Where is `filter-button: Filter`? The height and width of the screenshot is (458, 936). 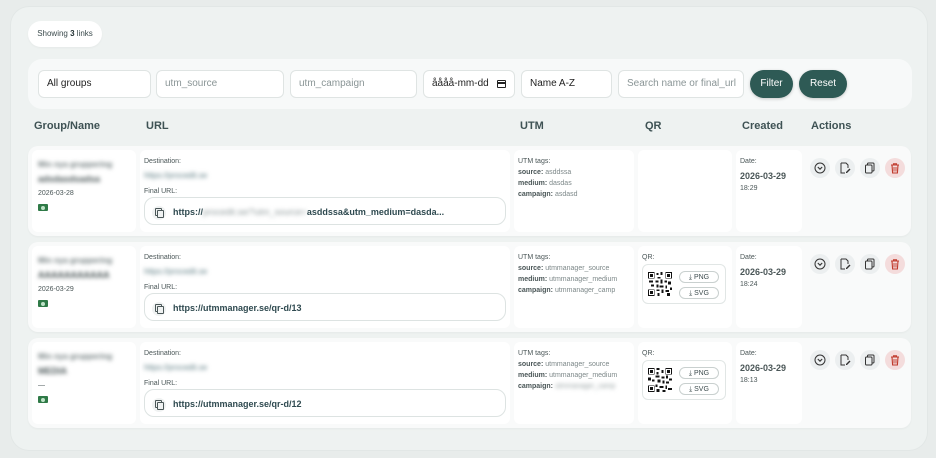 filter-button: Filter is located at coordinates (771, 84).